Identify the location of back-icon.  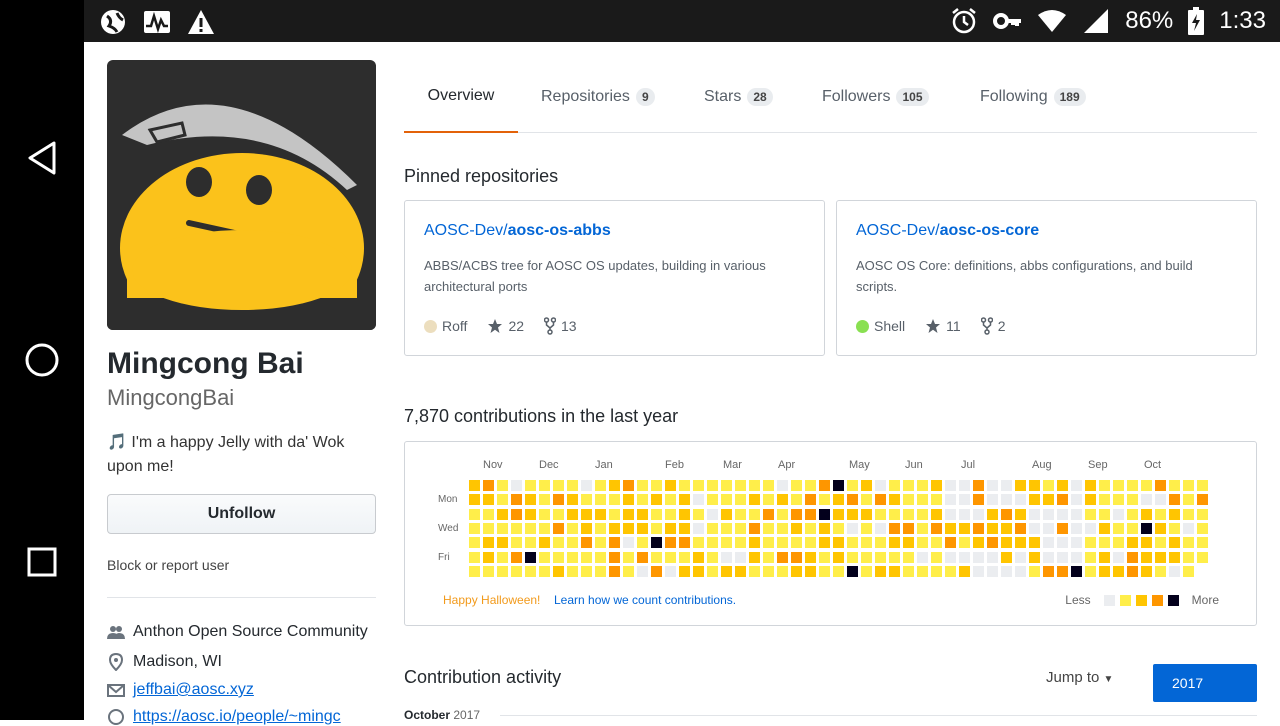
(42, 158).